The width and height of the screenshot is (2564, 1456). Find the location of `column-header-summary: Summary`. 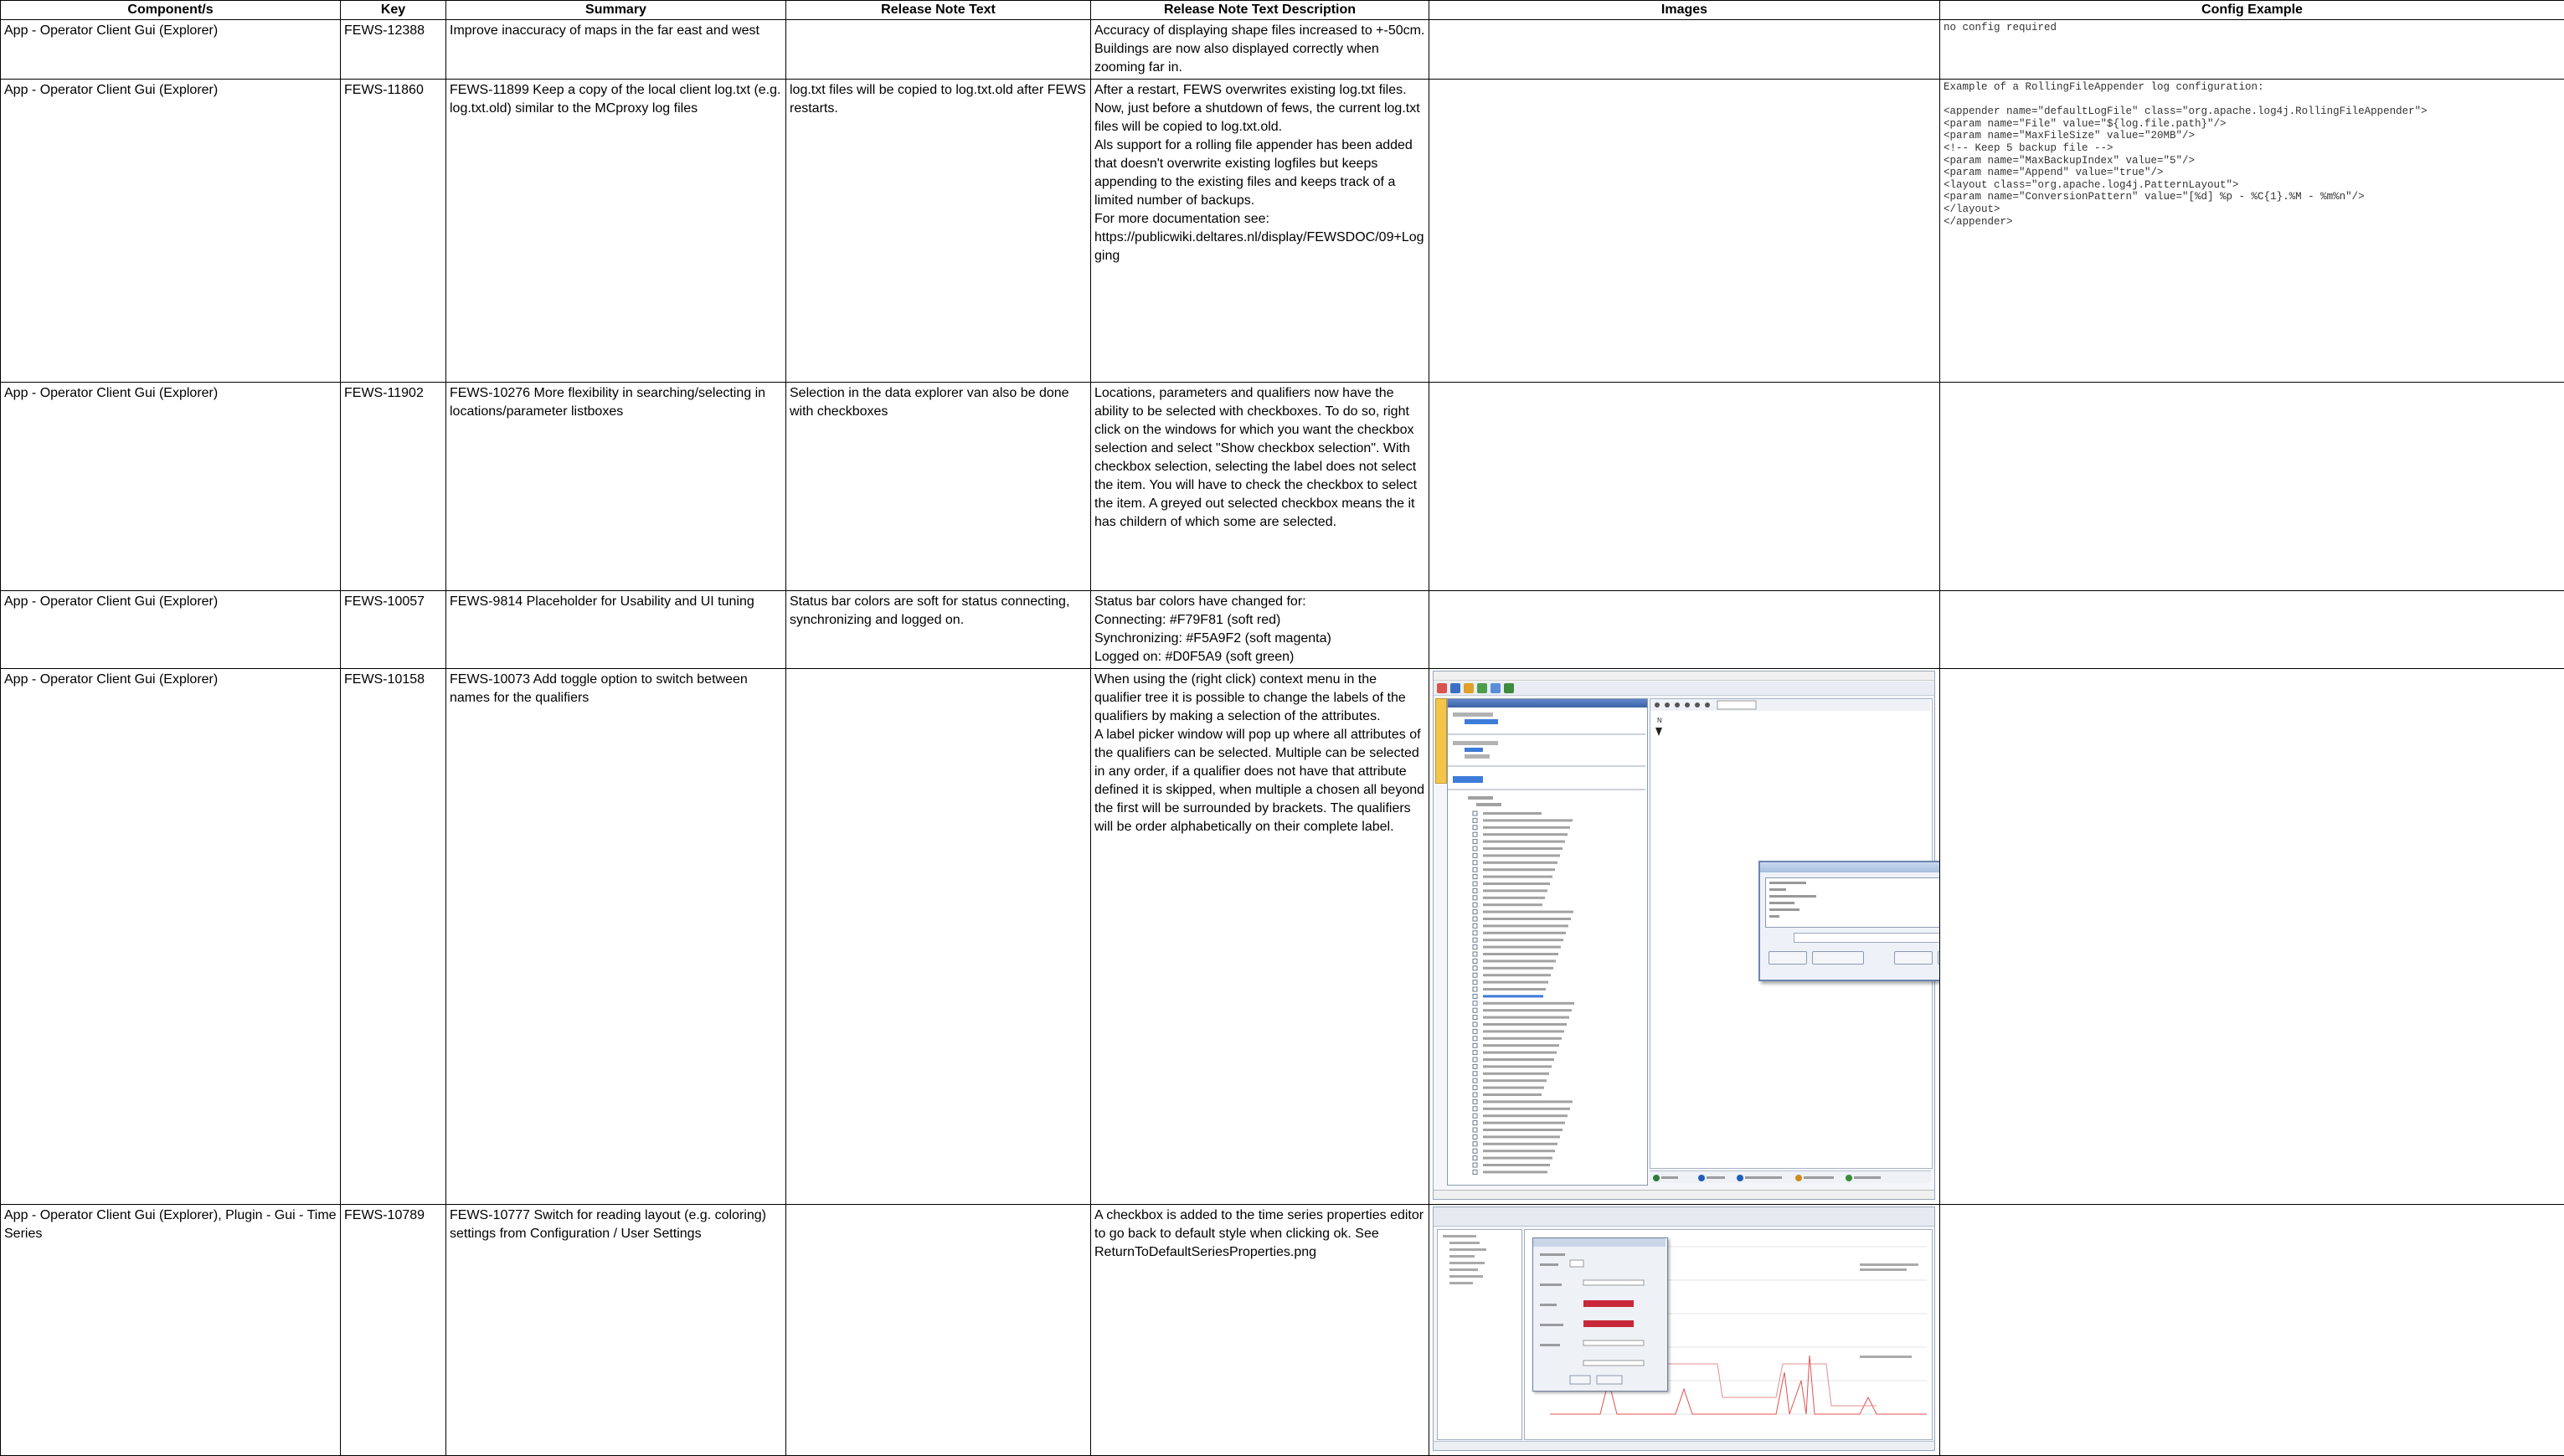

column-header-summary: Summary is located at coordinates (616, 10).